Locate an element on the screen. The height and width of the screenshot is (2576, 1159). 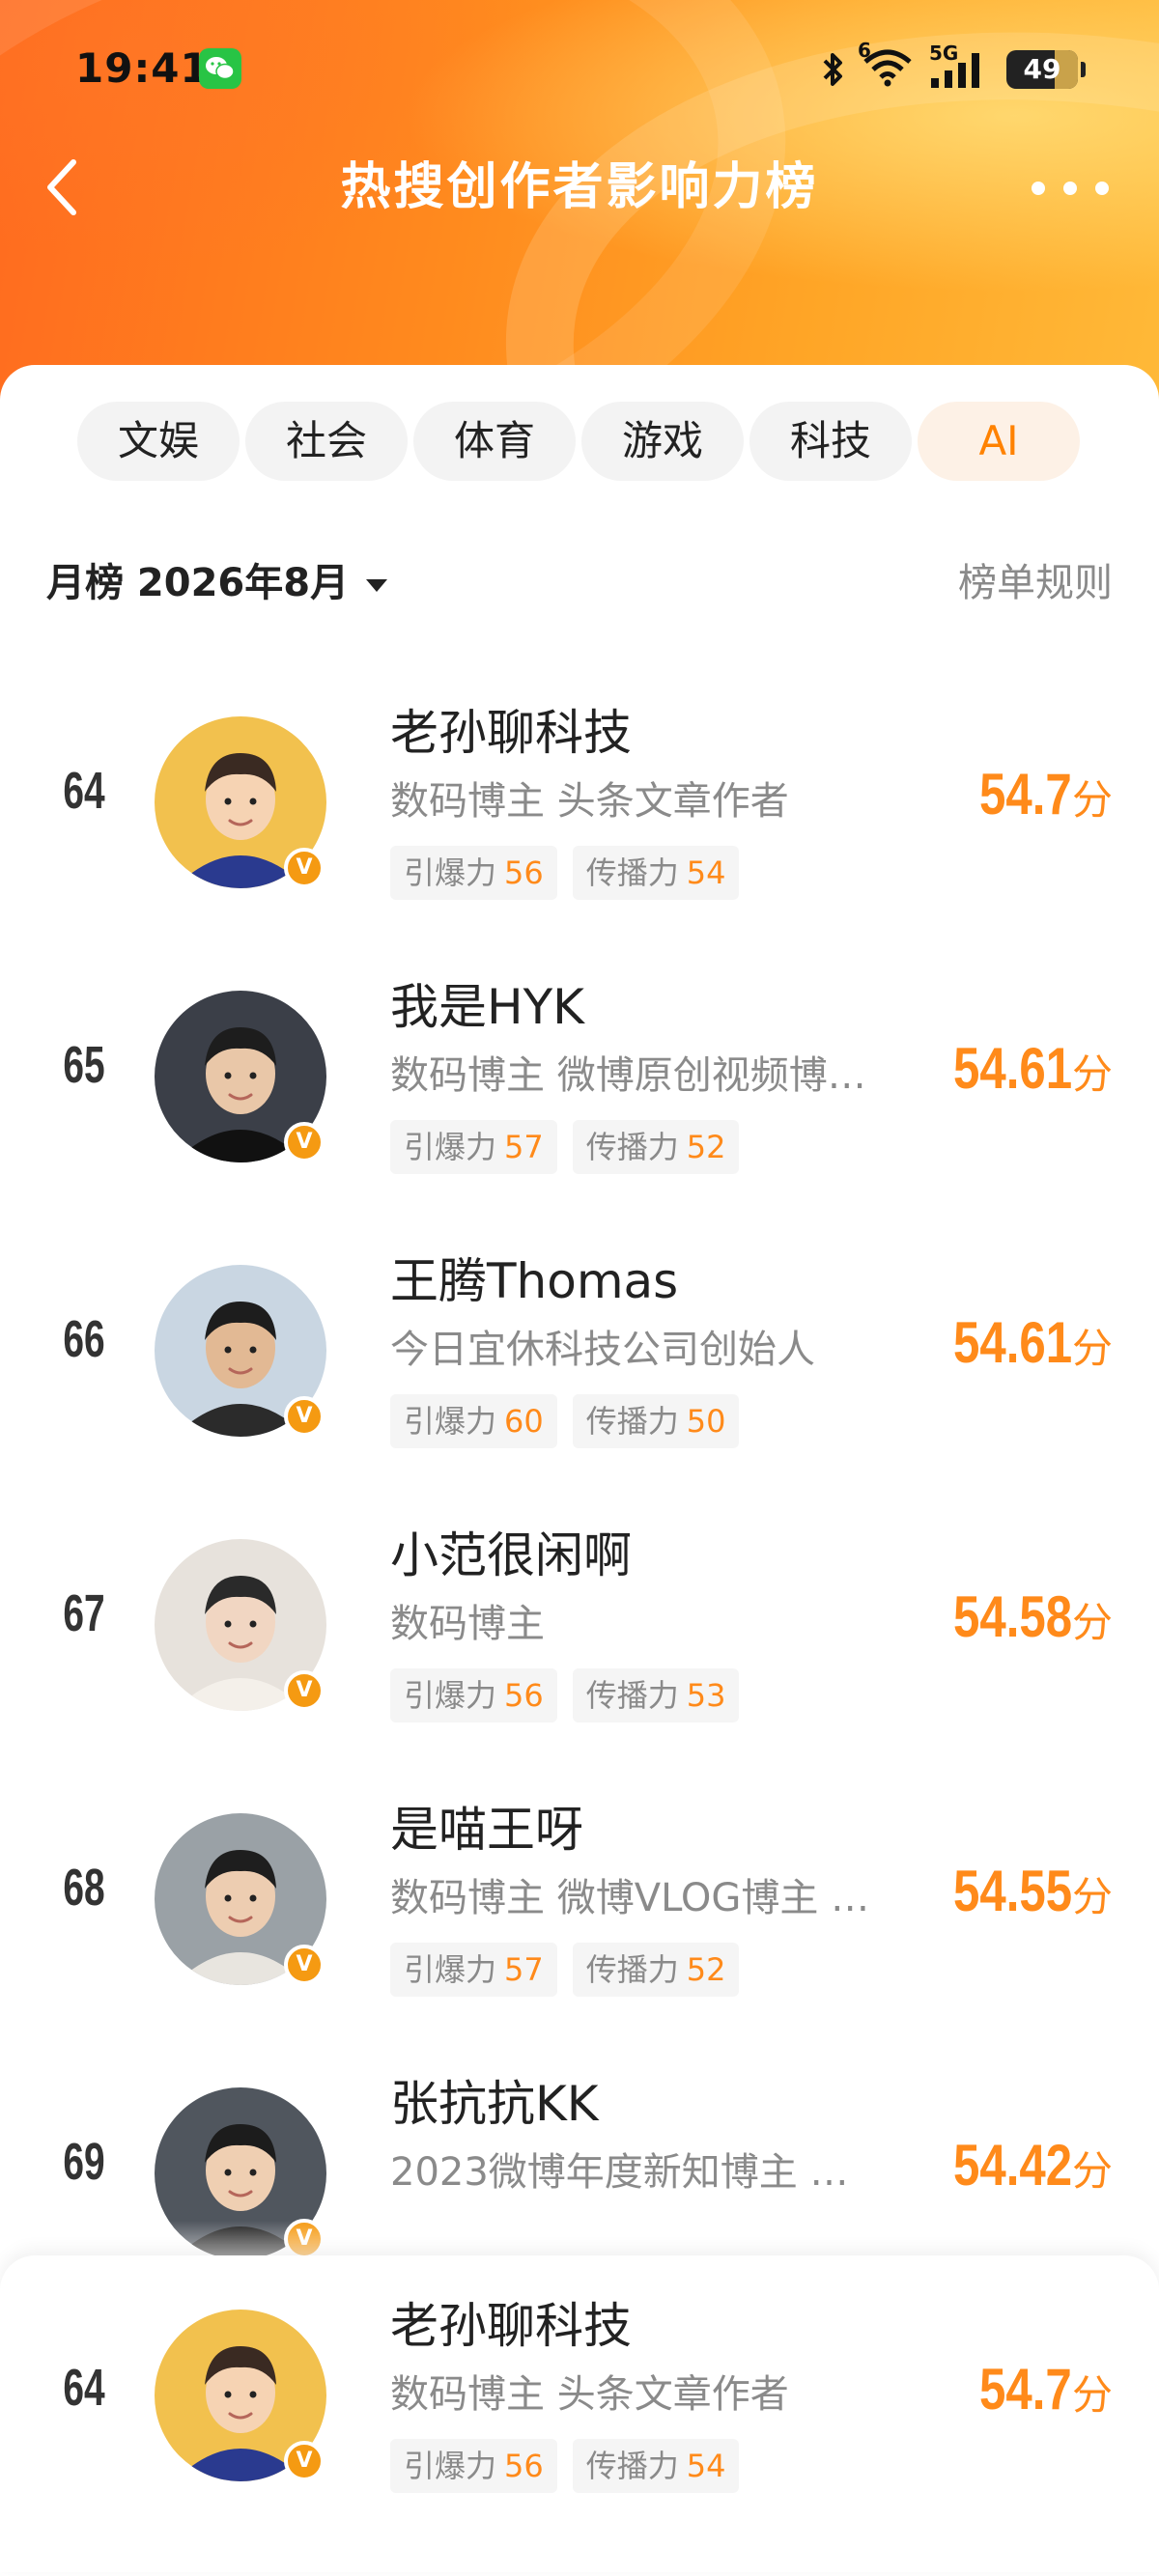
battery-level: 49 is located at coordinates (1042, 69).